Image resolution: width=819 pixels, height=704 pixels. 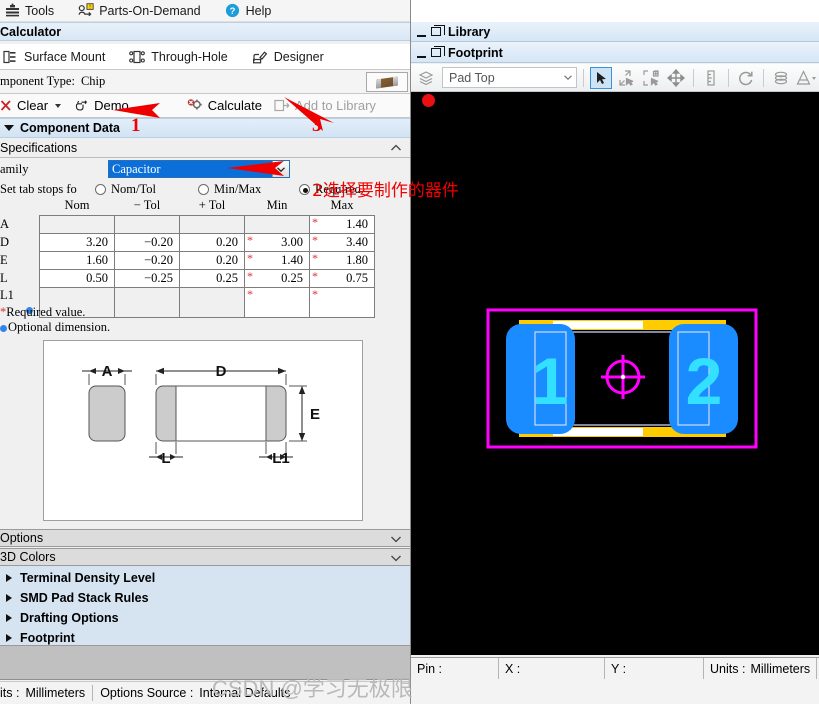 What do you see at coordinates (342, 278) in the screenshot?
I see `cell-max: * 0.75` at bounding box center [342, 278].